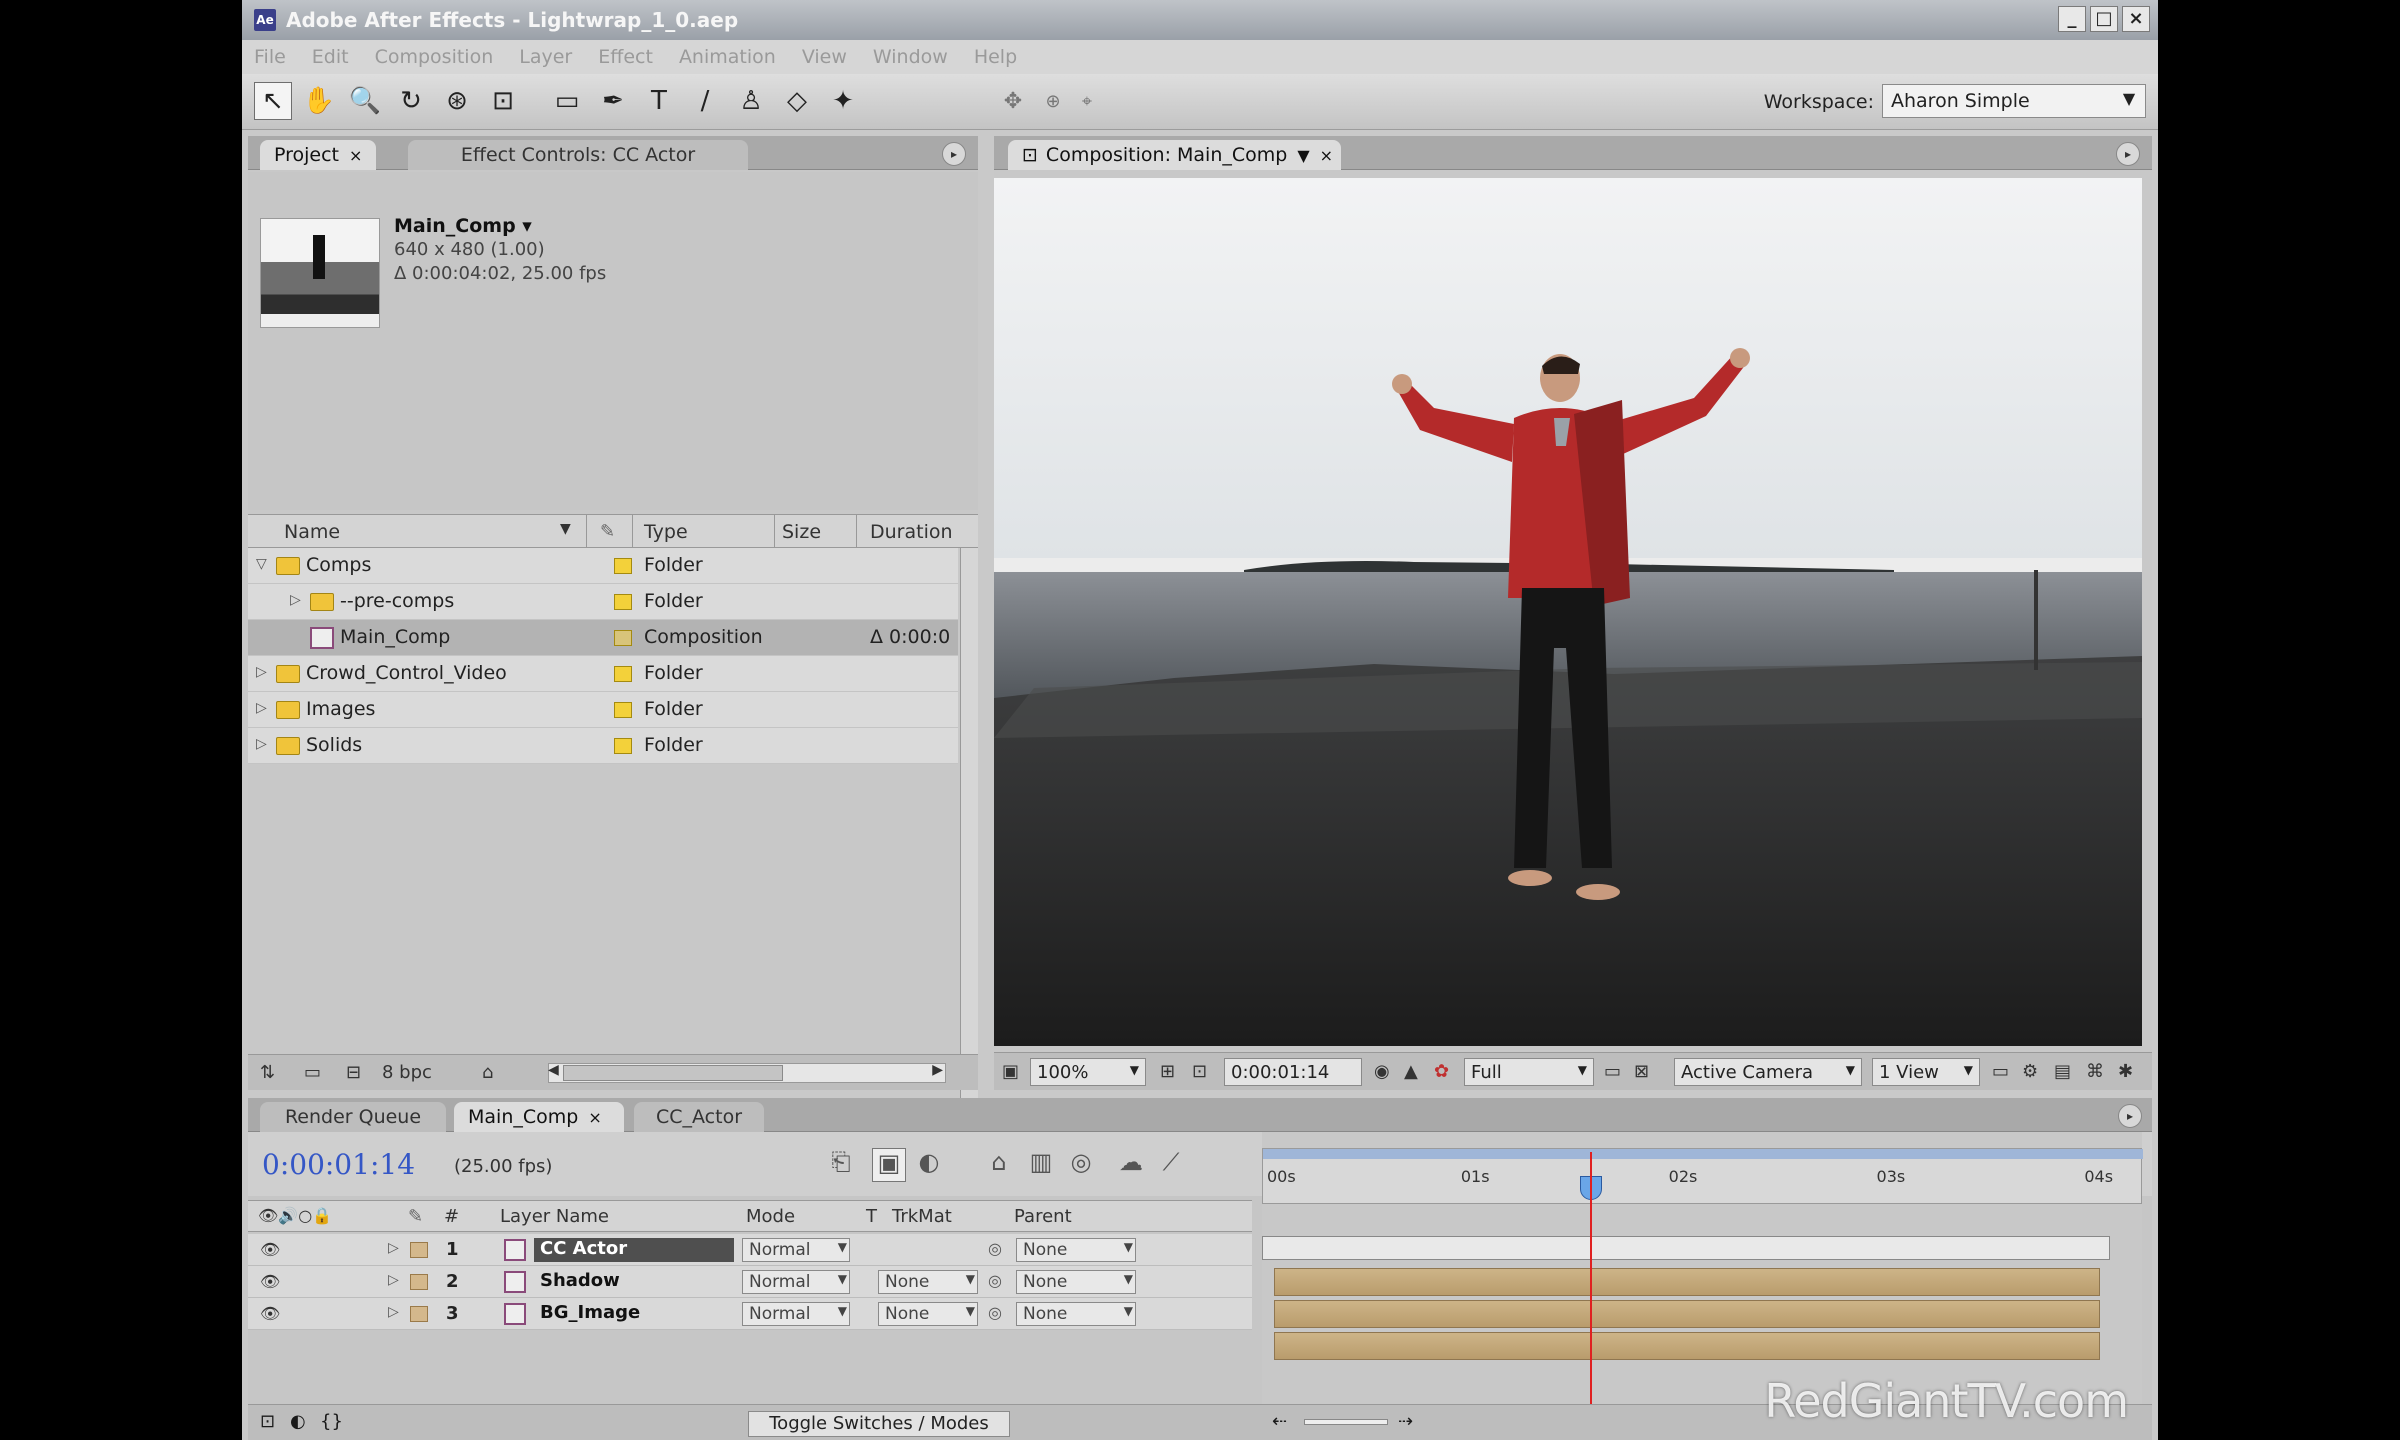 Image resolution: width=2400 pixels, height=1440 pixels. Describe the element at coordinates (999, 1165) in the screenshot. I see `hide-shy-layers-icon: ⌂` at that location.